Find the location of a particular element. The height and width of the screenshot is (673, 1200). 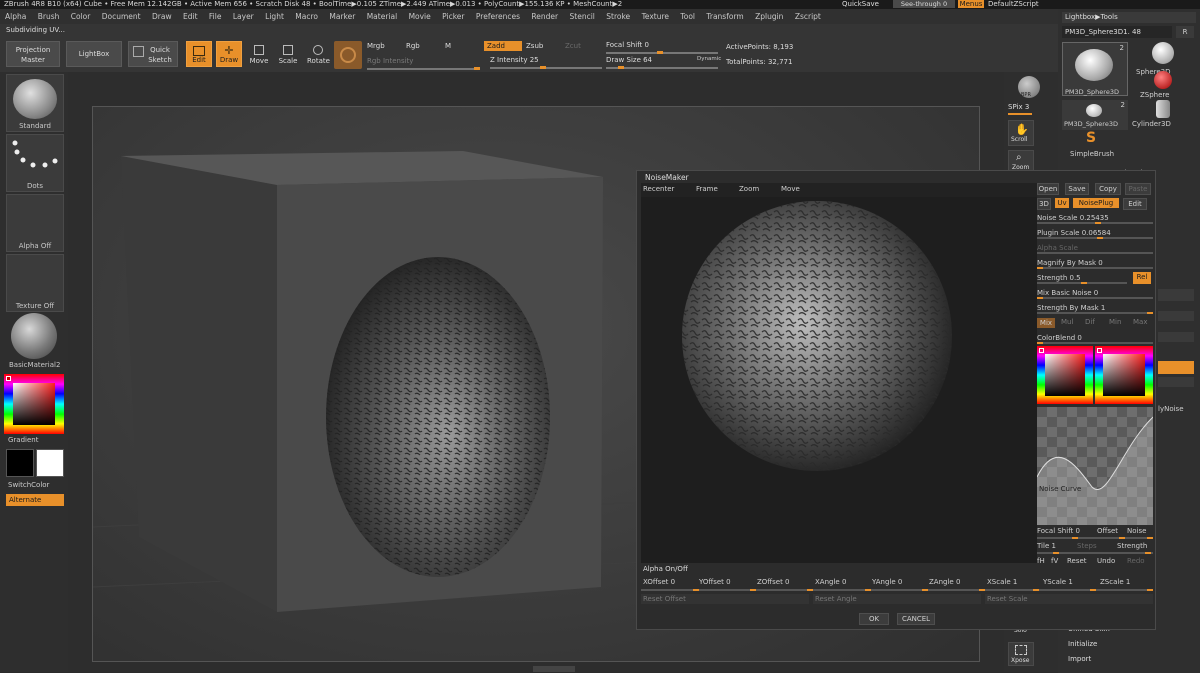

color-picker-a is located at coordinates (1065, 375).